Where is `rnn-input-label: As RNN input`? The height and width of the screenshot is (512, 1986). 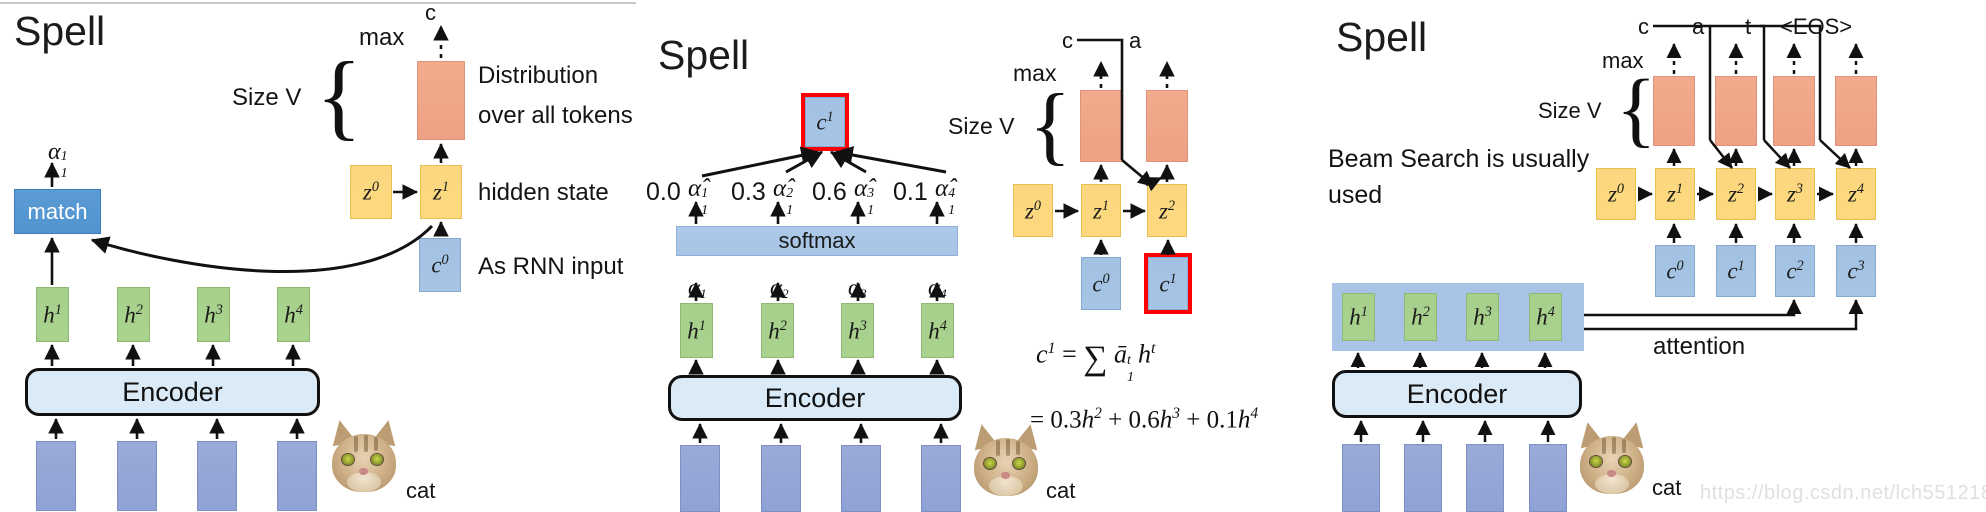
rnn-input-label: As RNN input is located at coordinates (551, 266).